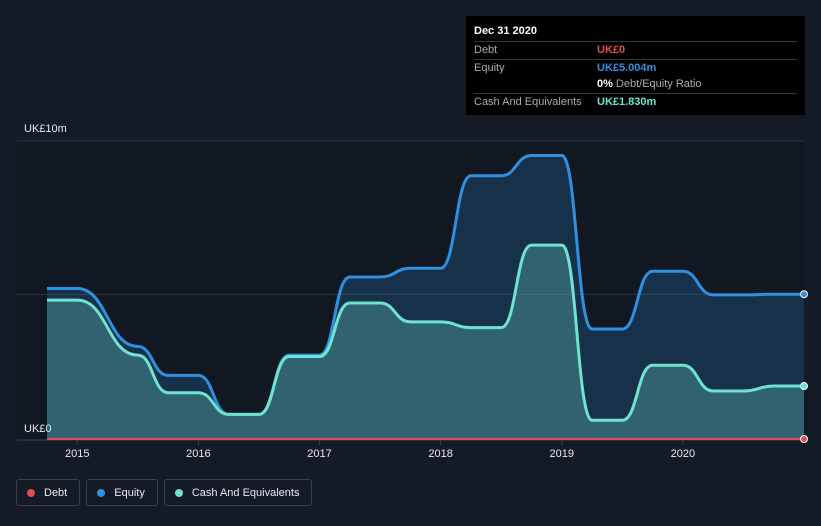 This screenshot has height=526, width=821. I want to click on tooltip-date: Dec 31 2020, so click(505, 31).